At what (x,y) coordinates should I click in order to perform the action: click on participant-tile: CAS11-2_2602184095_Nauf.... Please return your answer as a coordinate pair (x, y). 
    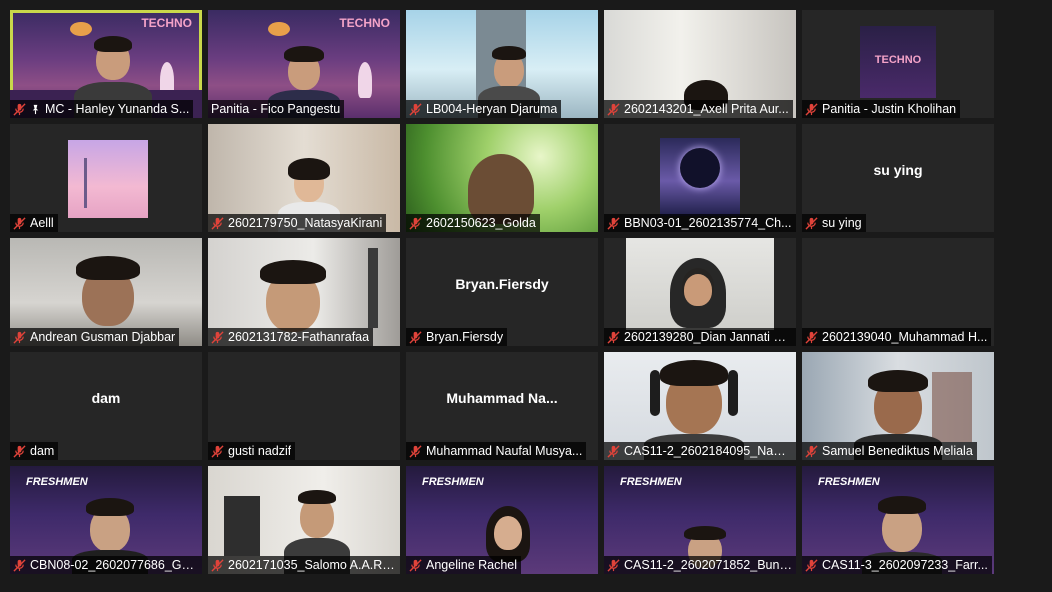
    Looking at the image, I should click on (700, 406).